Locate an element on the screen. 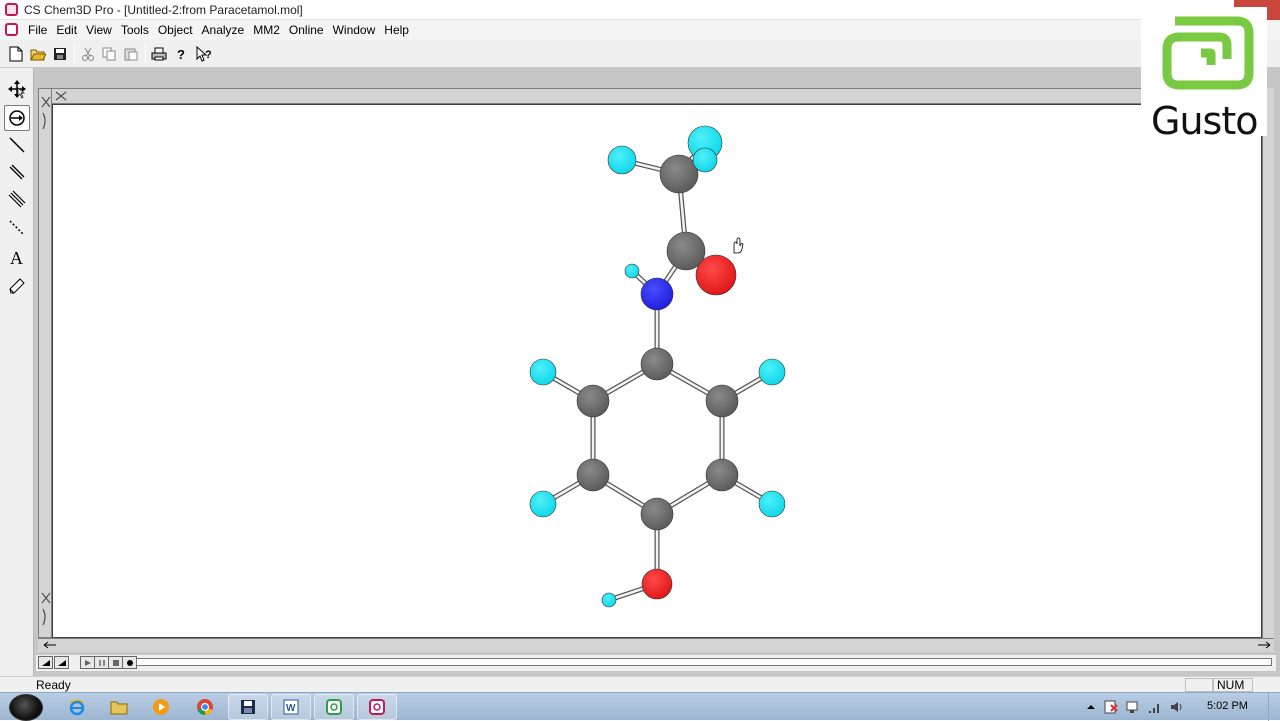 This screenshot has width=1280, height=721. record-icon is located at coordinates (129, 662).